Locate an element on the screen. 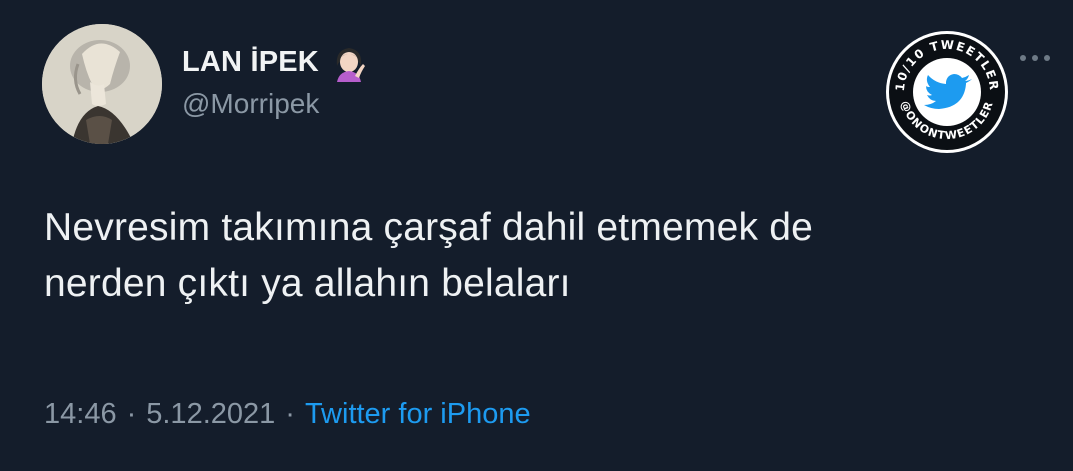  tweet-meta: 14:46 · 5.12.2021 · Twitter for iPhone is located at coordinates (287, 414).